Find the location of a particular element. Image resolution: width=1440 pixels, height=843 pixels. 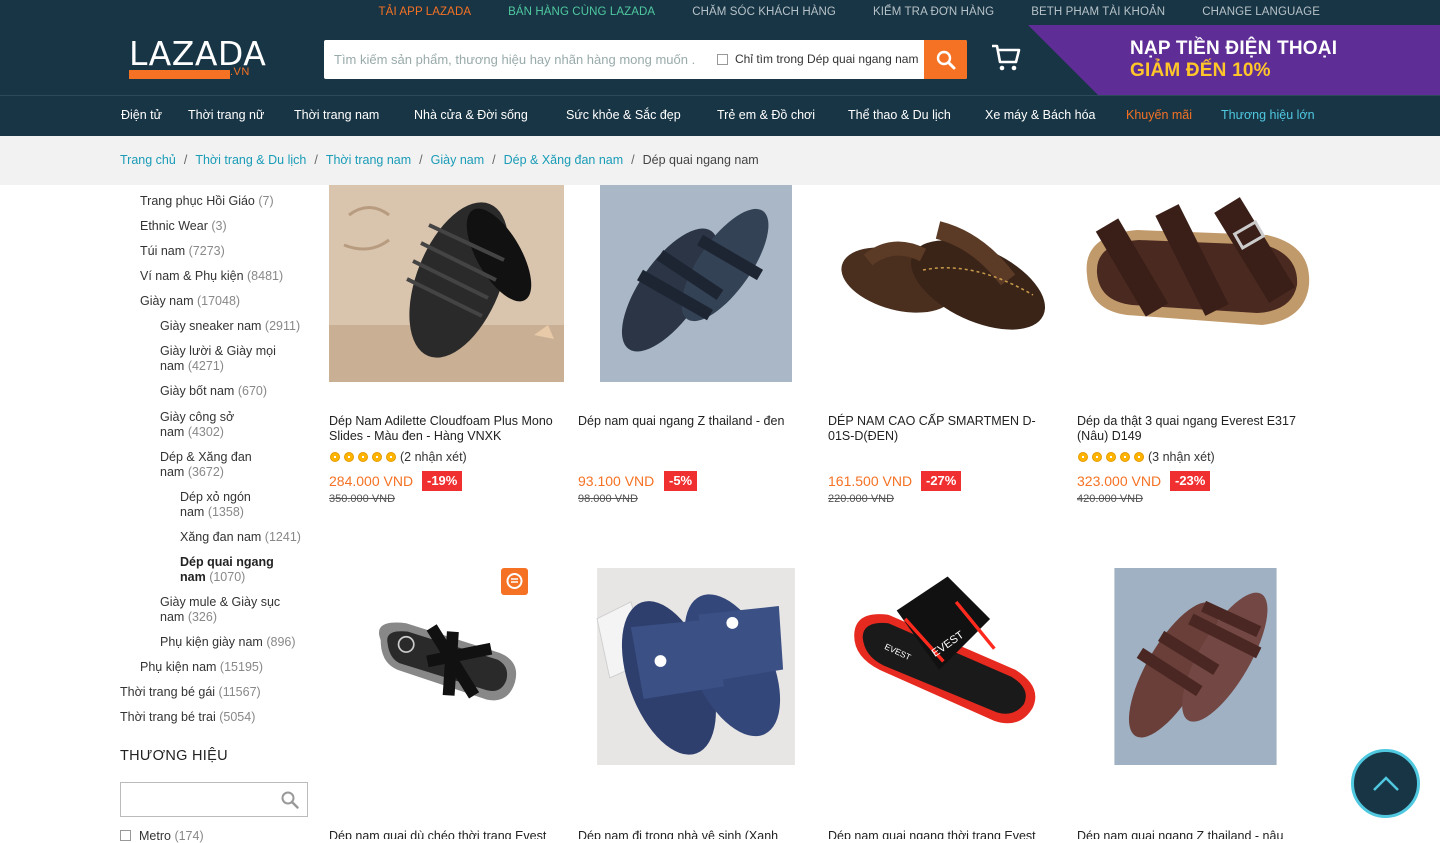

topbar-link-language: CHANGE LANGUAGE is located at coordinates (1261, 12).